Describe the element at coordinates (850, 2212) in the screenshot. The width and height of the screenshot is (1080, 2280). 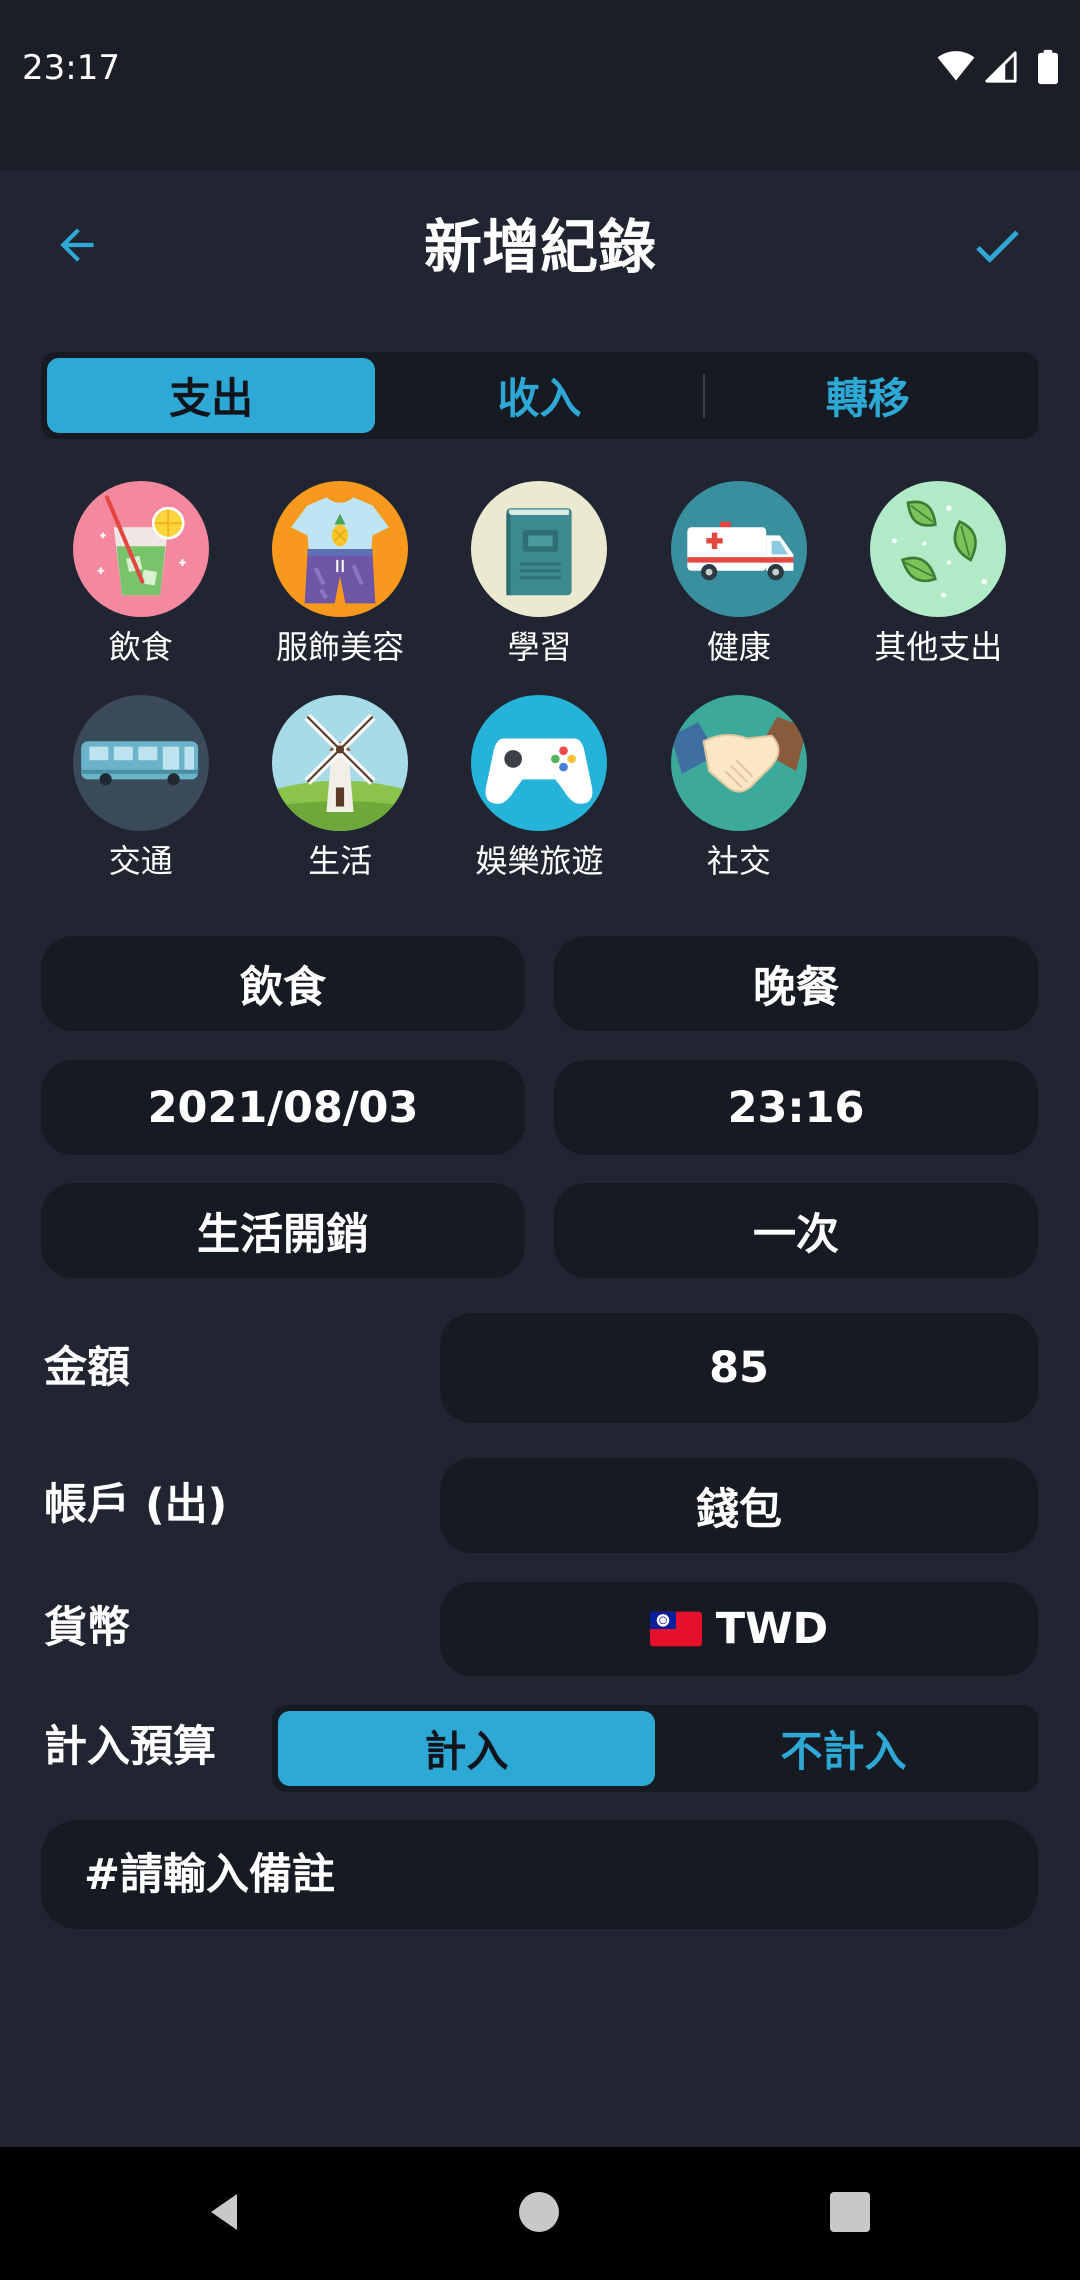
I see `nav-recents-icon` at that location.